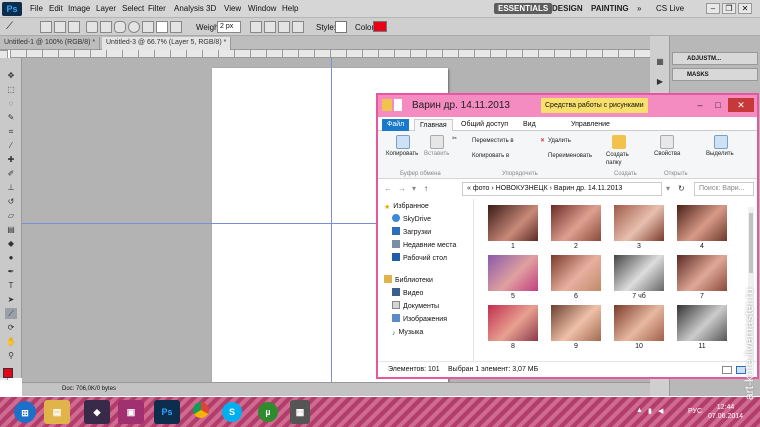  What do you see at coordinates (8, 373) in the screenshot?
I see `foreground-color` at bounding box center [8, 373].